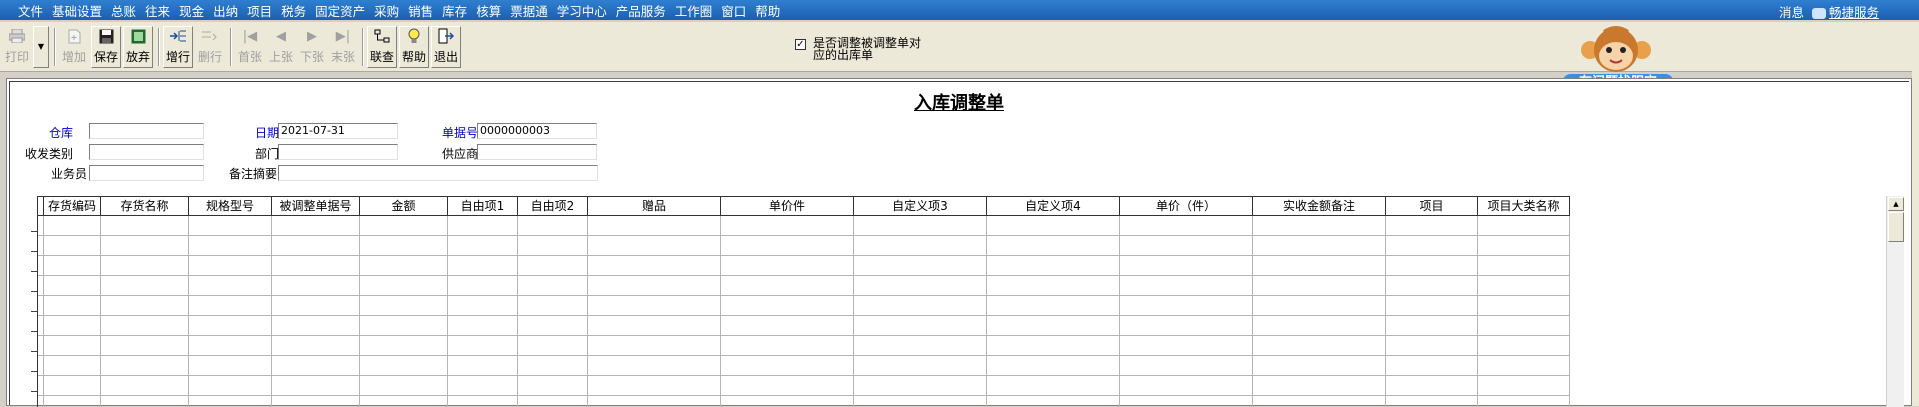 Image resolution: width=1919 pixels, height=407 pixels. I want to click on col-custom-3: 自定义项3, so click(920, 206).